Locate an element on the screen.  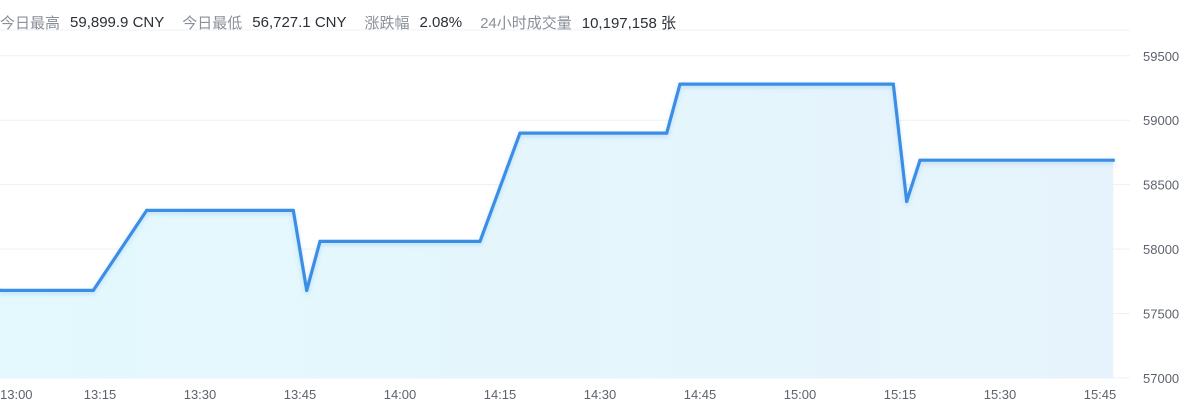
x-tick-label: 14:00 is located at coordinates (400, 394).